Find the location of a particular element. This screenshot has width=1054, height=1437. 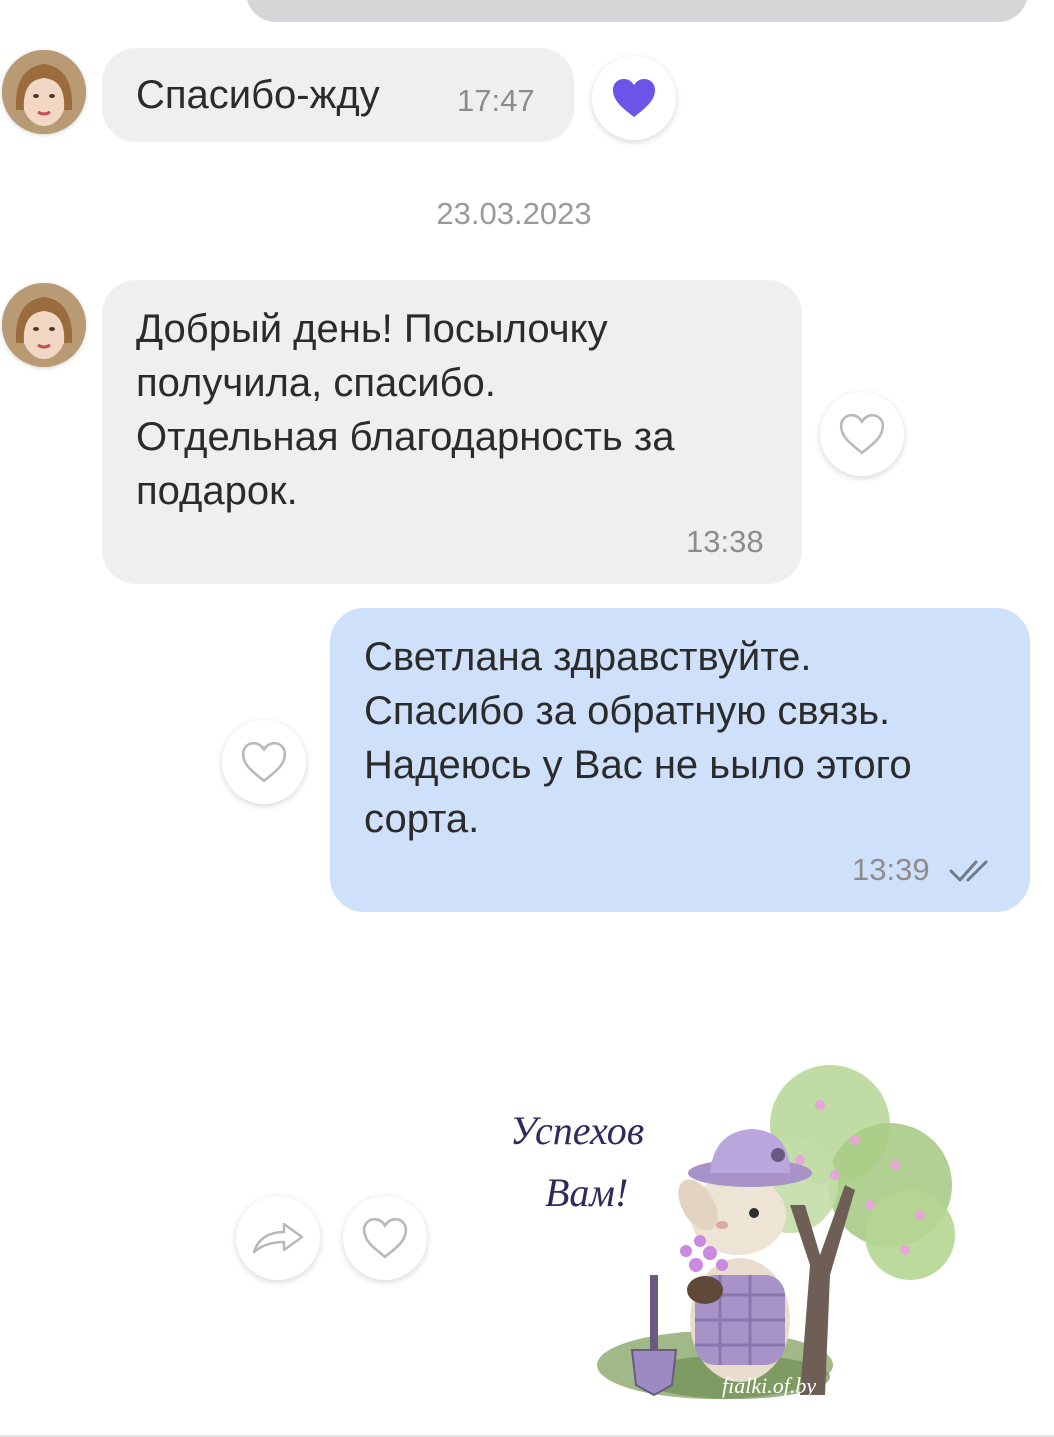

message-bubble-incoming: Спасибо-жду 17:47 is located at coordinates (338, 95).